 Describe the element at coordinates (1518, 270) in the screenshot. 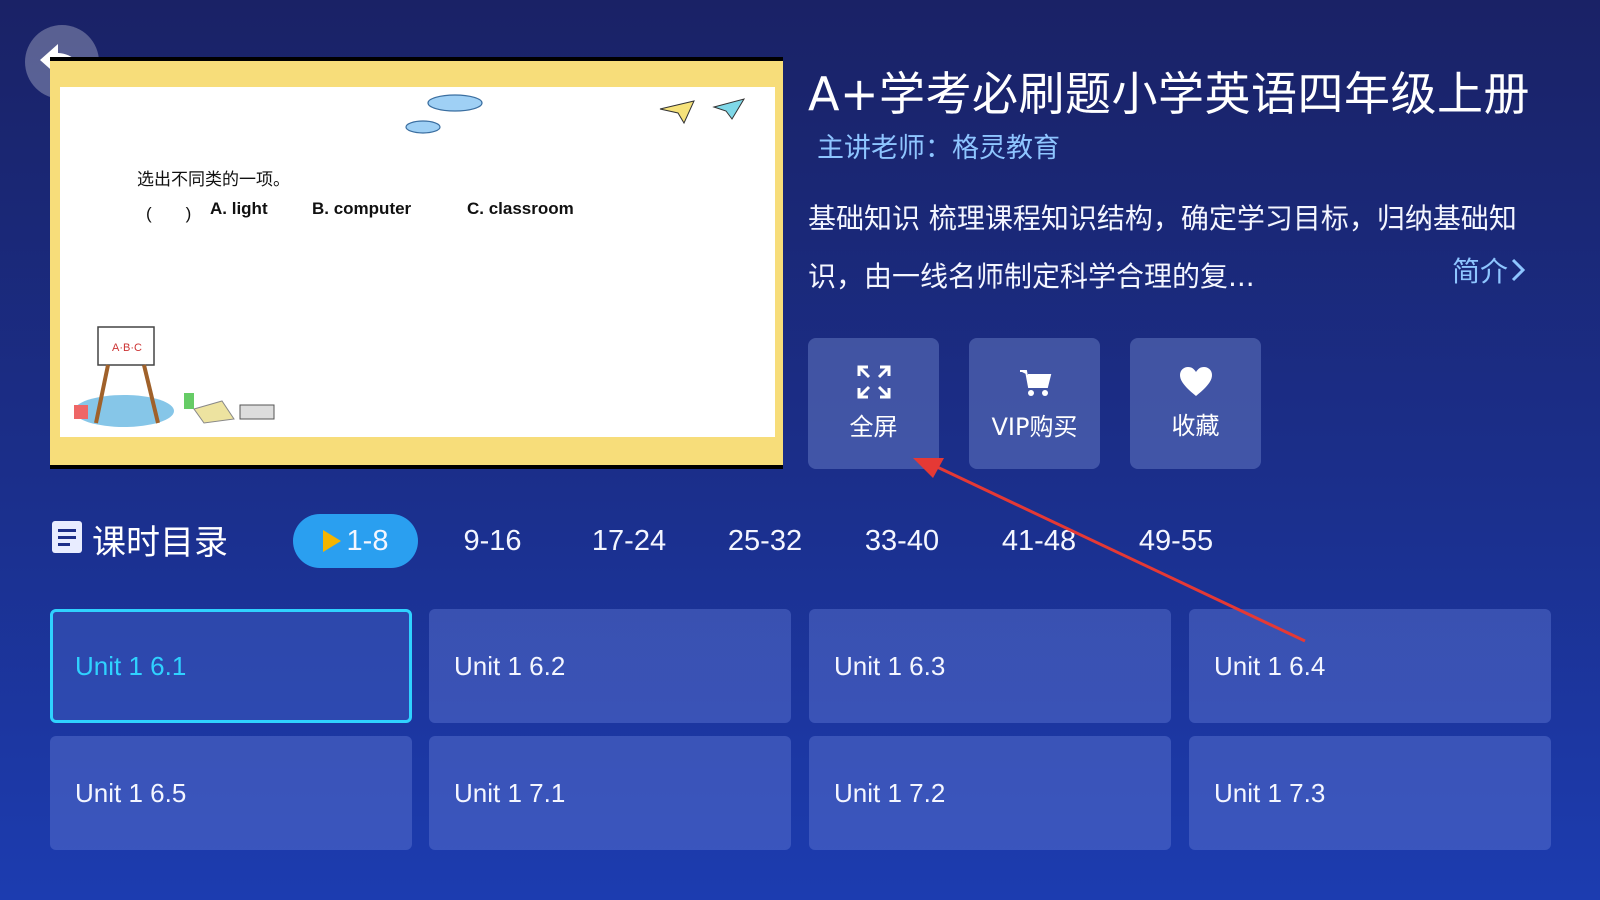

I see `chevron-right-icon` at that location.